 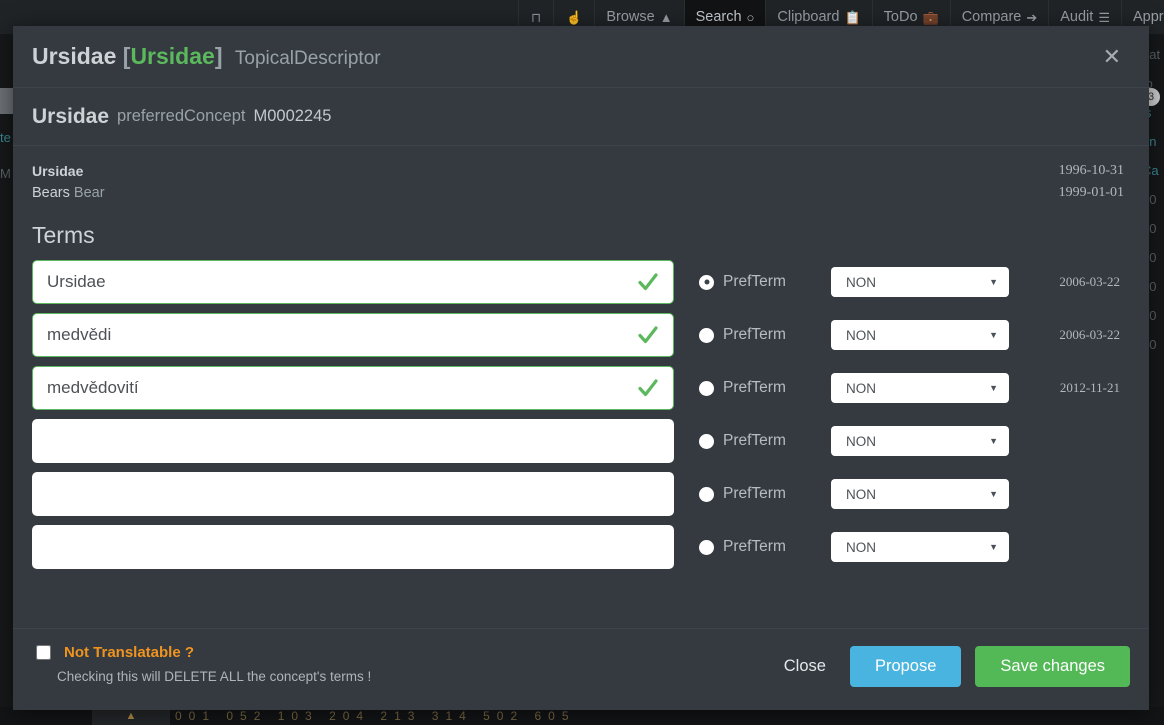 I want to click on term-date: 2006-03-22, so click(x=1089, y=281).